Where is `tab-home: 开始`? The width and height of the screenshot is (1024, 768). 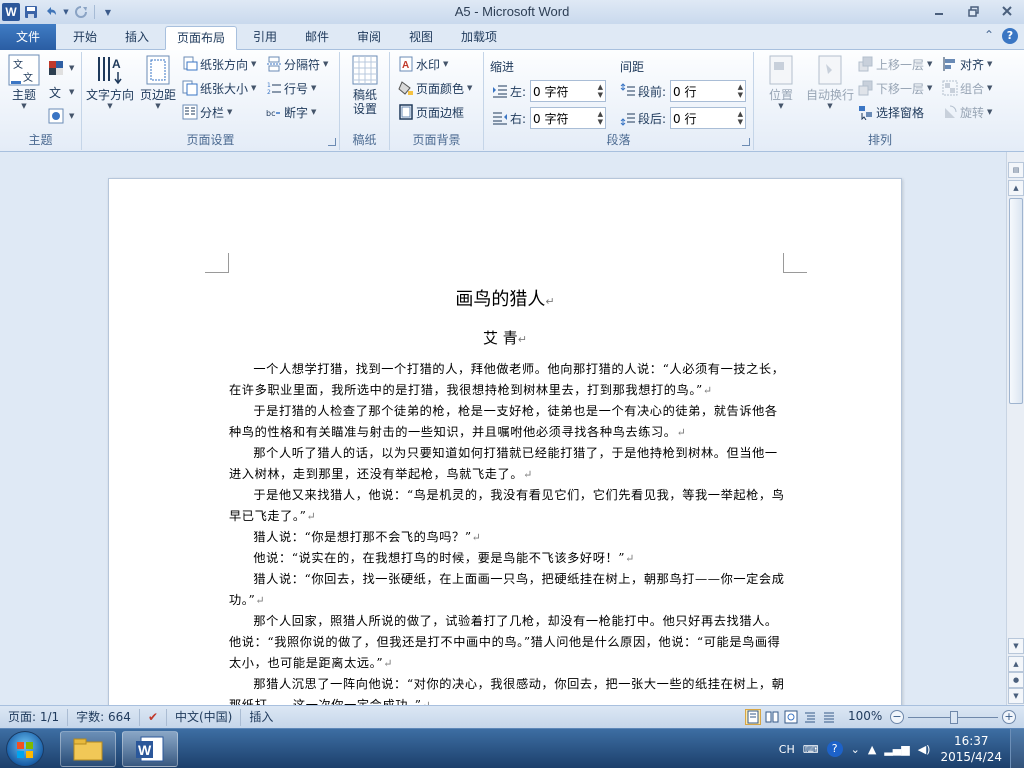 tab-home: 开始 is located at coordinates (85, 38).